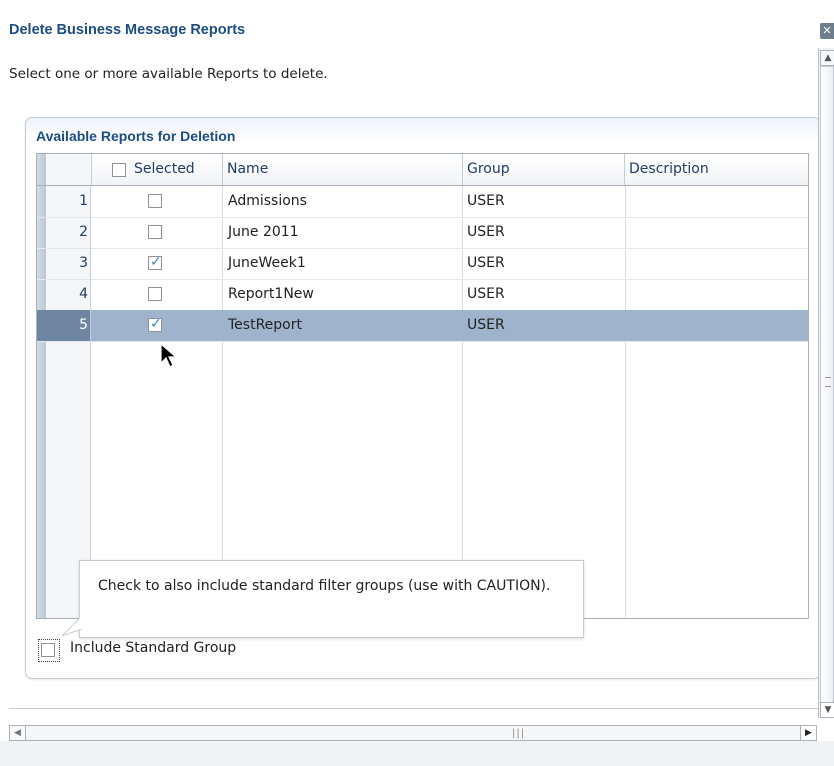  I want to click on select-all-checkbox, so click(119, 170).